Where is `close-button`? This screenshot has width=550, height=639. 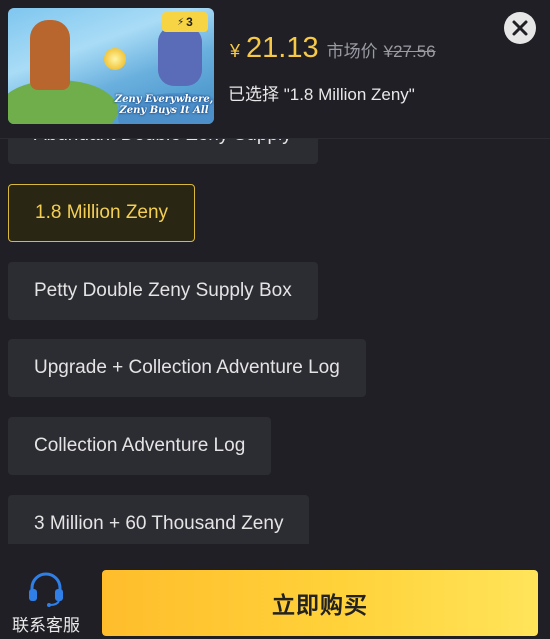 close-button is located at coordinates (520, 28).